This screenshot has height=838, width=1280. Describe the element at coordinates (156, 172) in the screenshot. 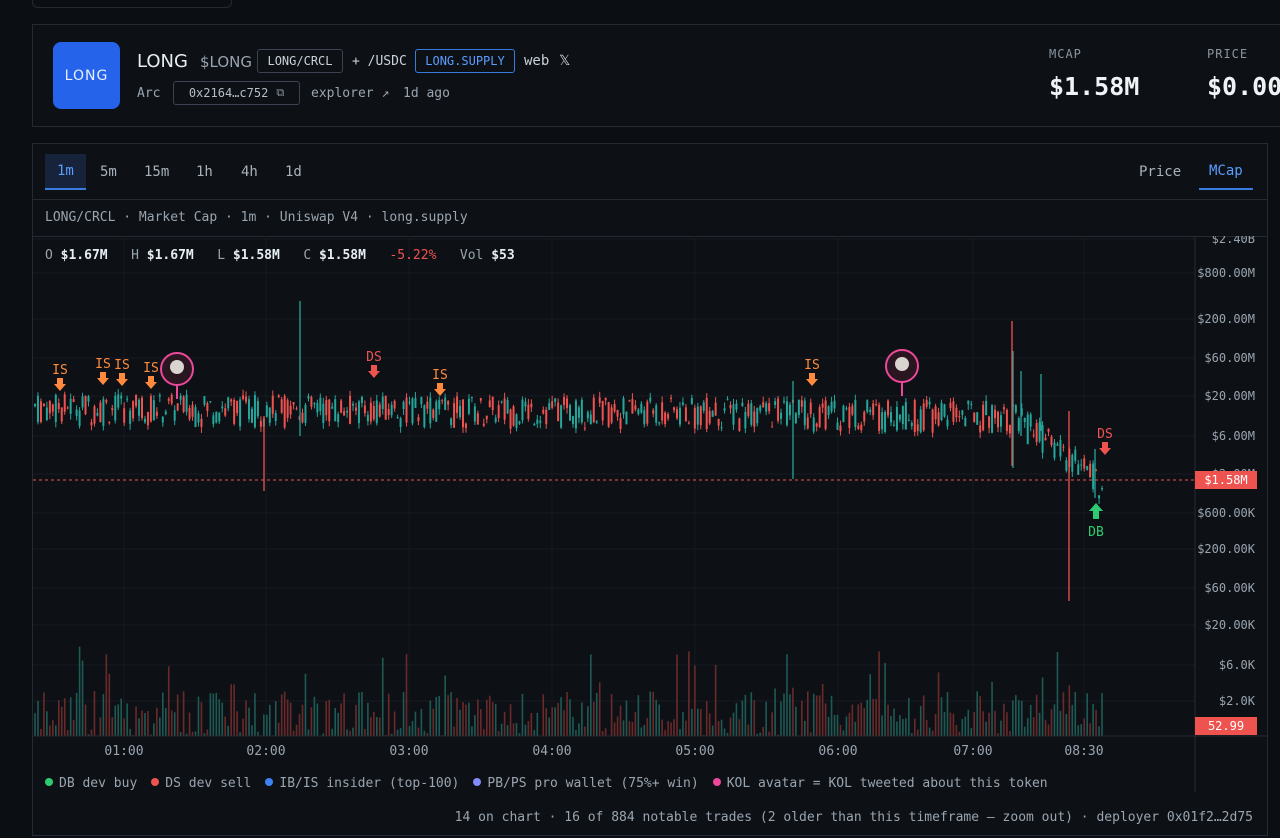

I see `tab-15m: 15m` at that location.